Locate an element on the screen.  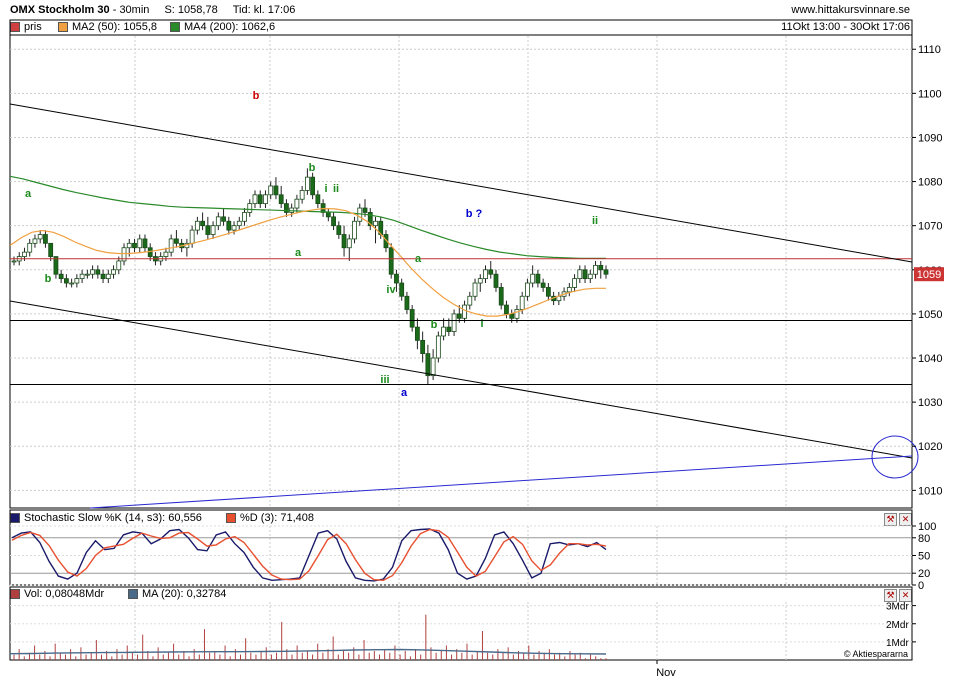
date-range: 11Okt 13:00 - 30Okt 17:06 is located at coordinates (845, 27).